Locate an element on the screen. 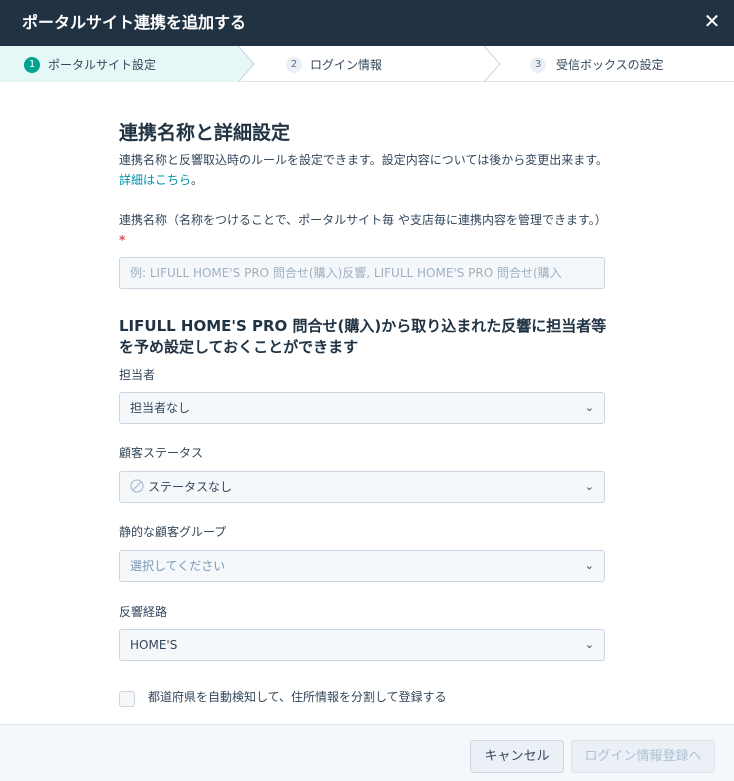  step-1-label: ポータルサイト設定 is located at coordinates (102, 64).